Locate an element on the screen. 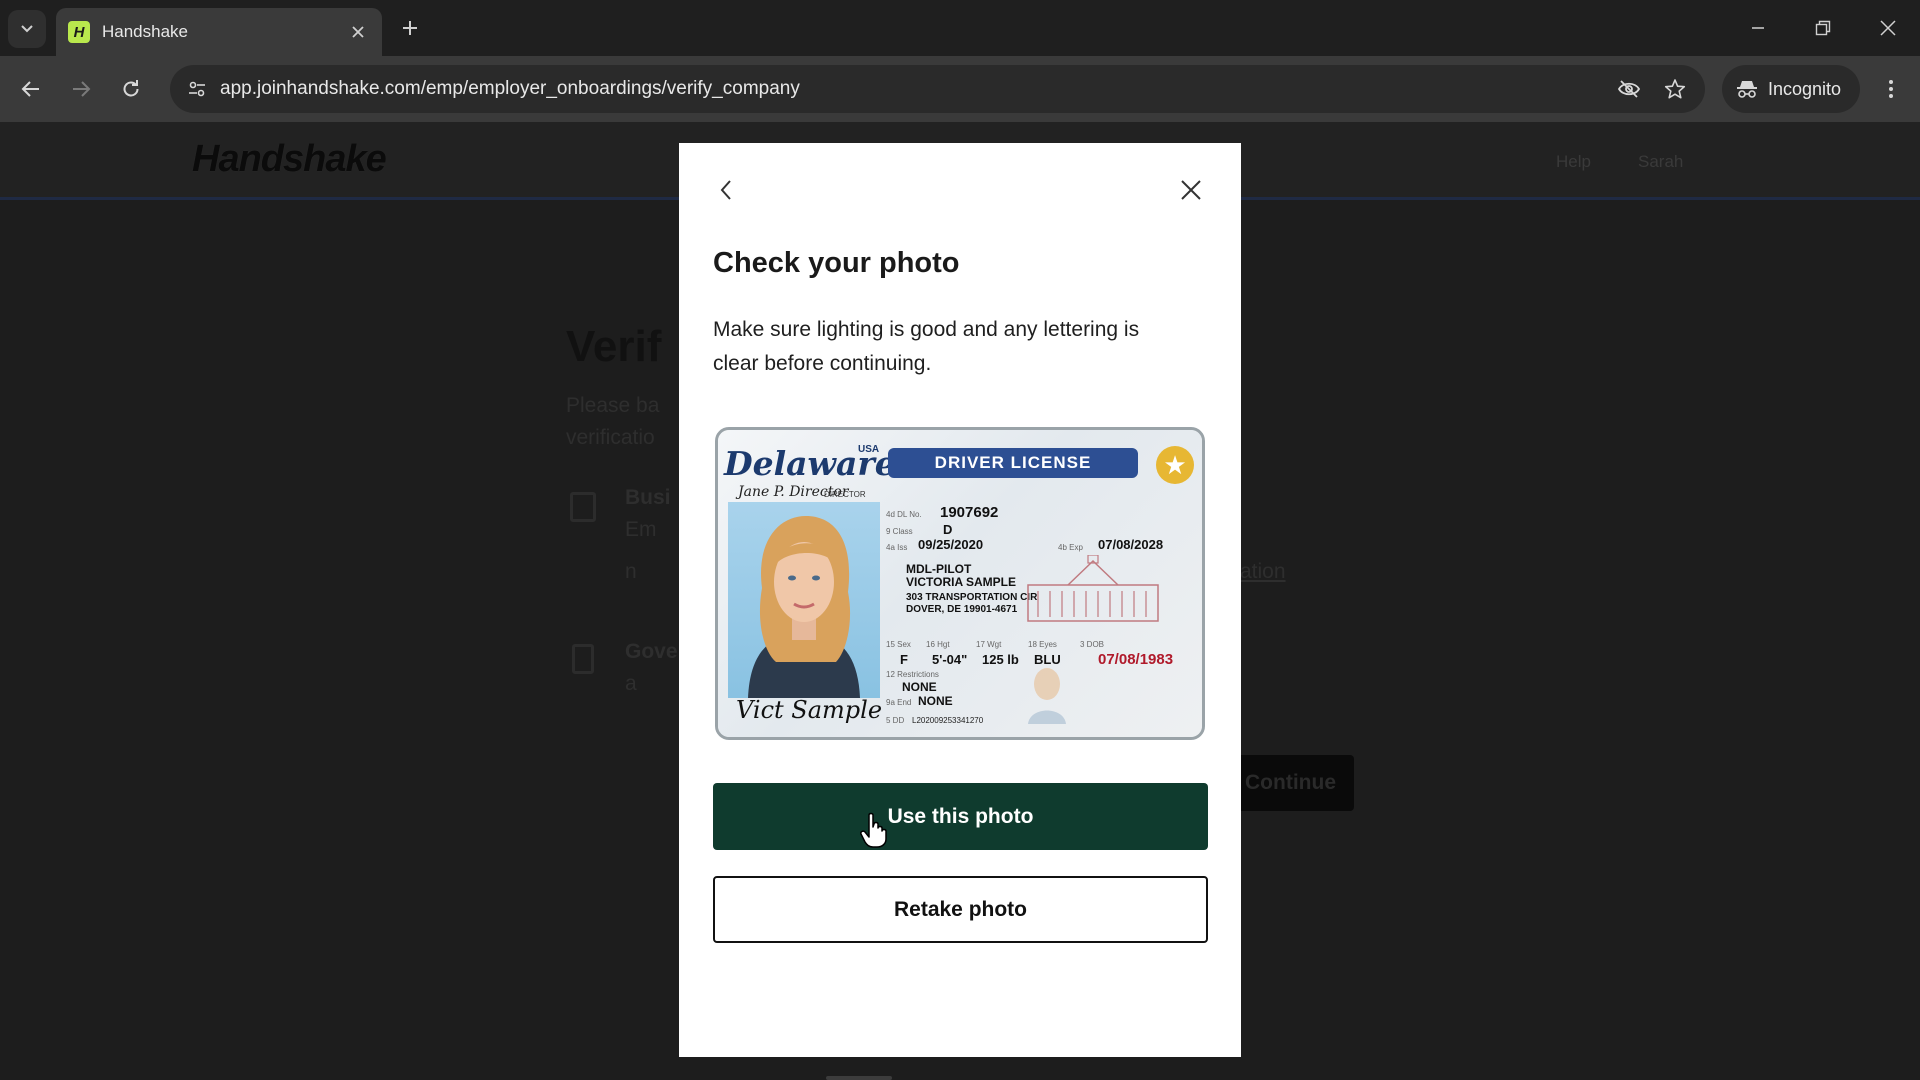 The height and width of the screenshot is (1080, 1920). license-portrait is located at coordinates (804, 600).